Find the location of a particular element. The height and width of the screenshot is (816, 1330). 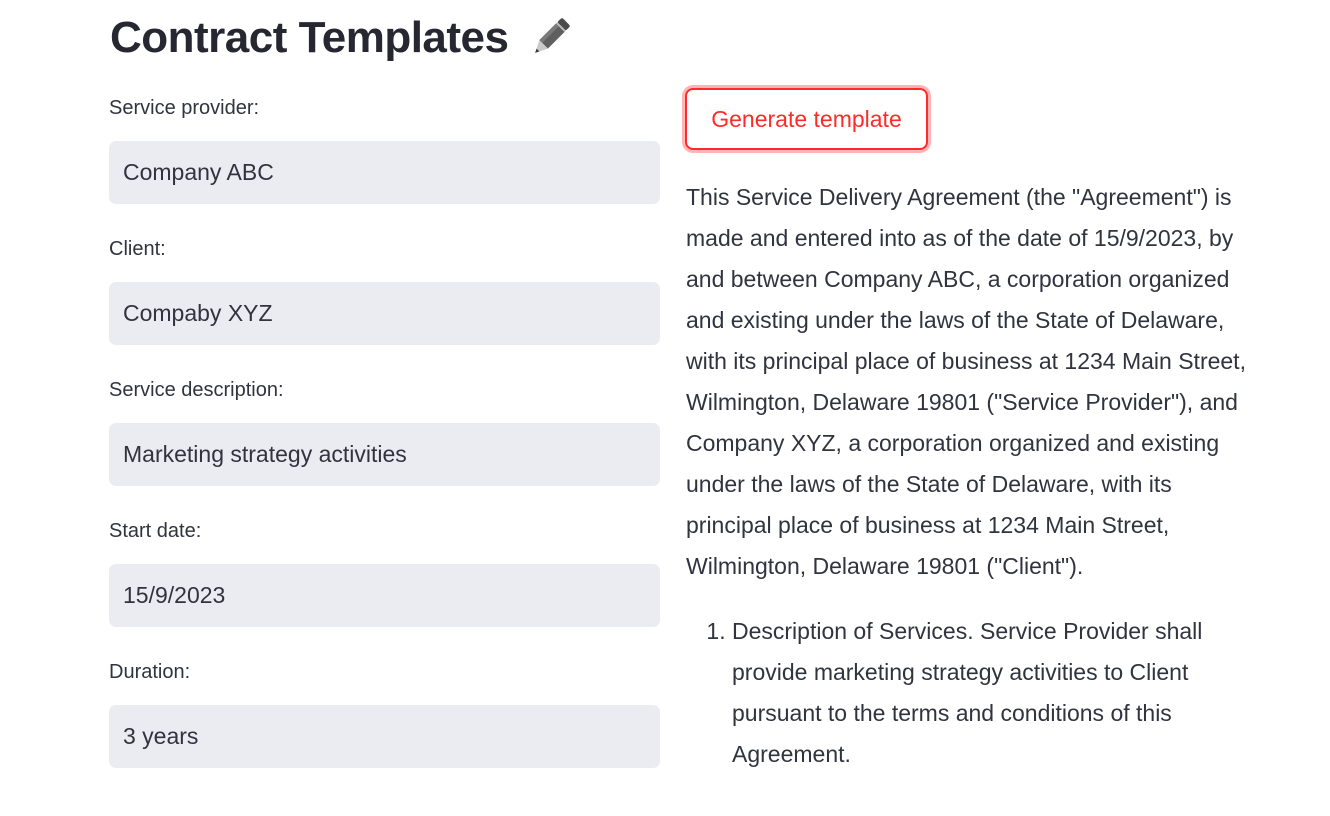

client-label: Client: is located at coordinates (137, 249).